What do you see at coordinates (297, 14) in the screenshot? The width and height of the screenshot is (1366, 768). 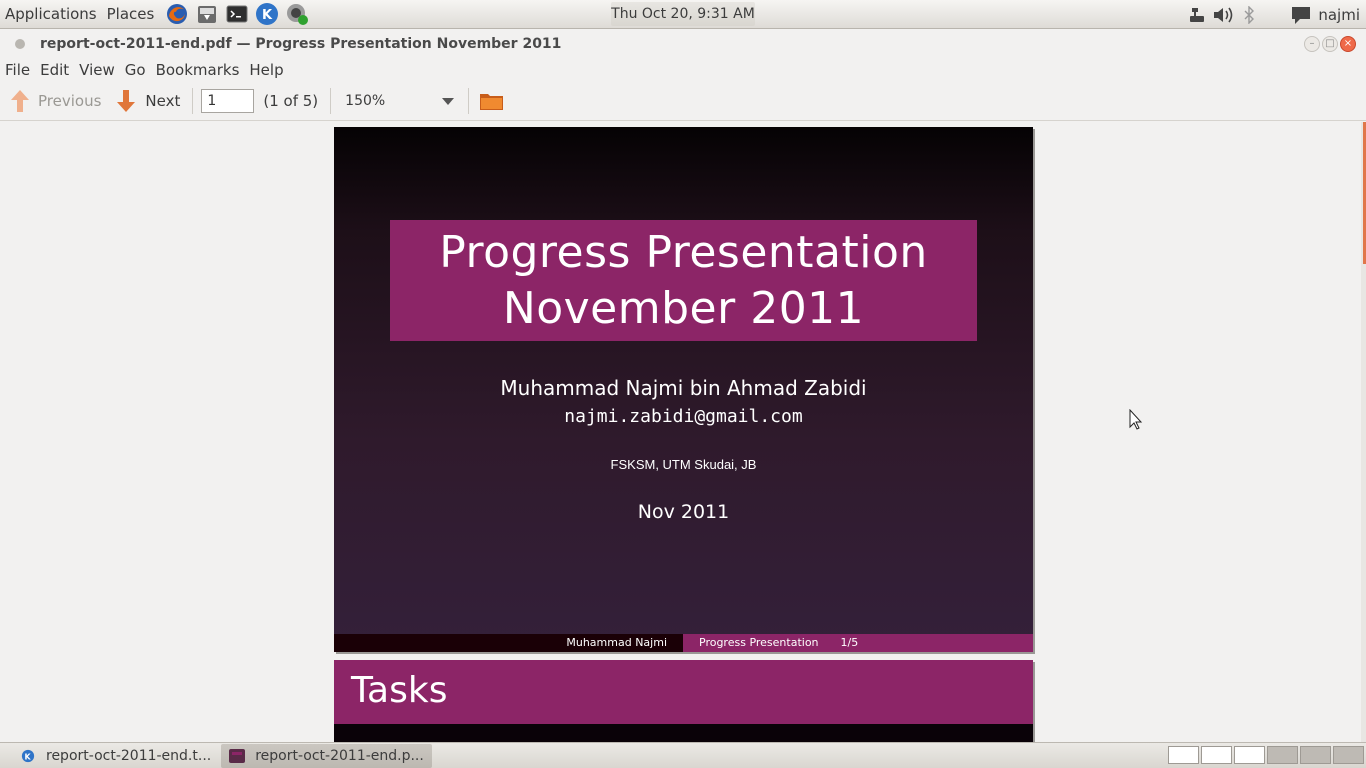 I see `webcam-icon` at bounding box center [297, 14].